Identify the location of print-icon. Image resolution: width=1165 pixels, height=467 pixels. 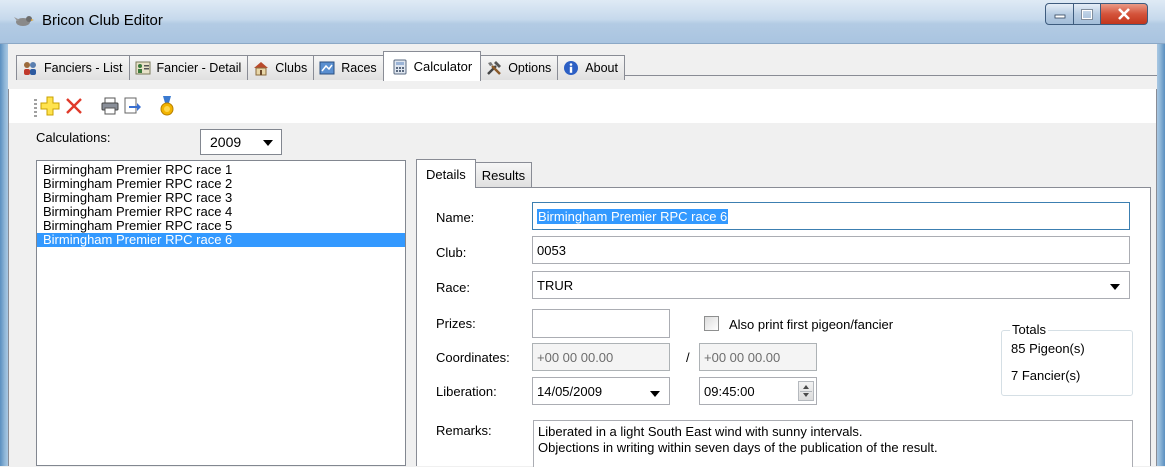
(110, 106).